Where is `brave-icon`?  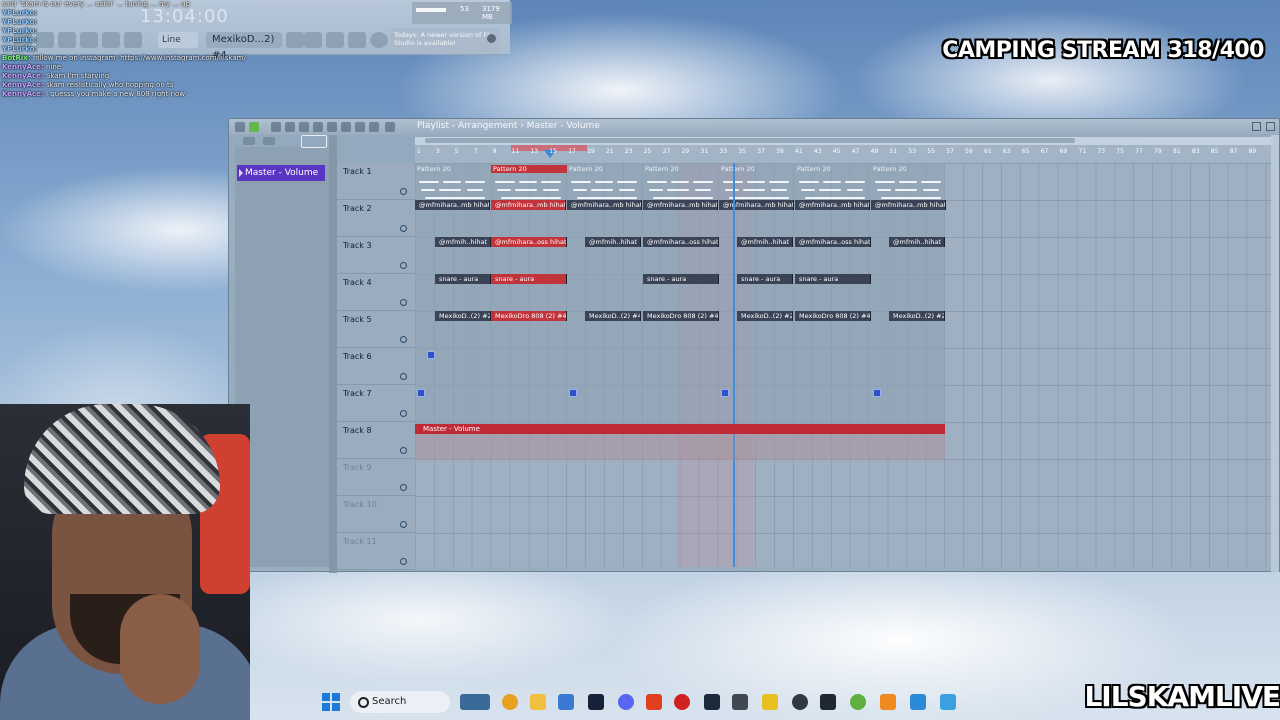 brave-icon is located at coordinates (654, 702).